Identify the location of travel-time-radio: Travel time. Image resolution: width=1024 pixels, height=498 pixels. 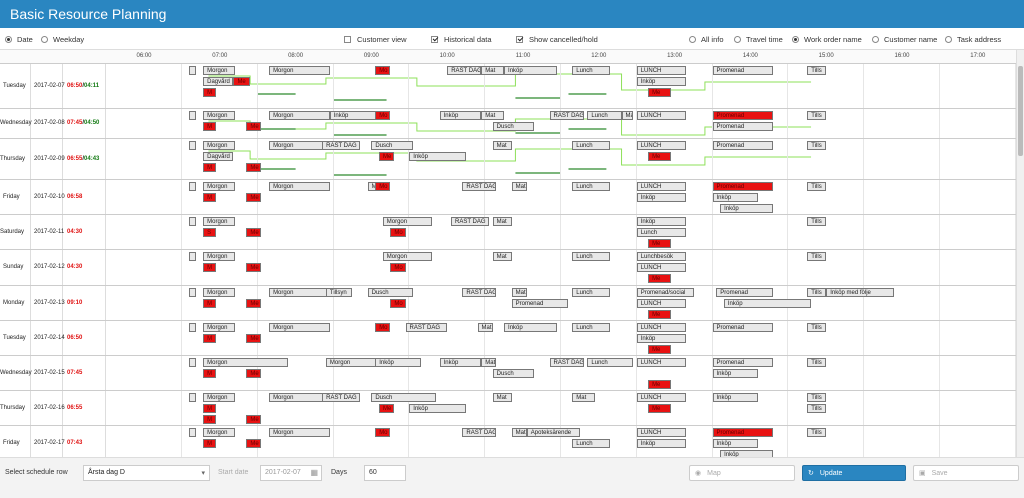
(758, 39).